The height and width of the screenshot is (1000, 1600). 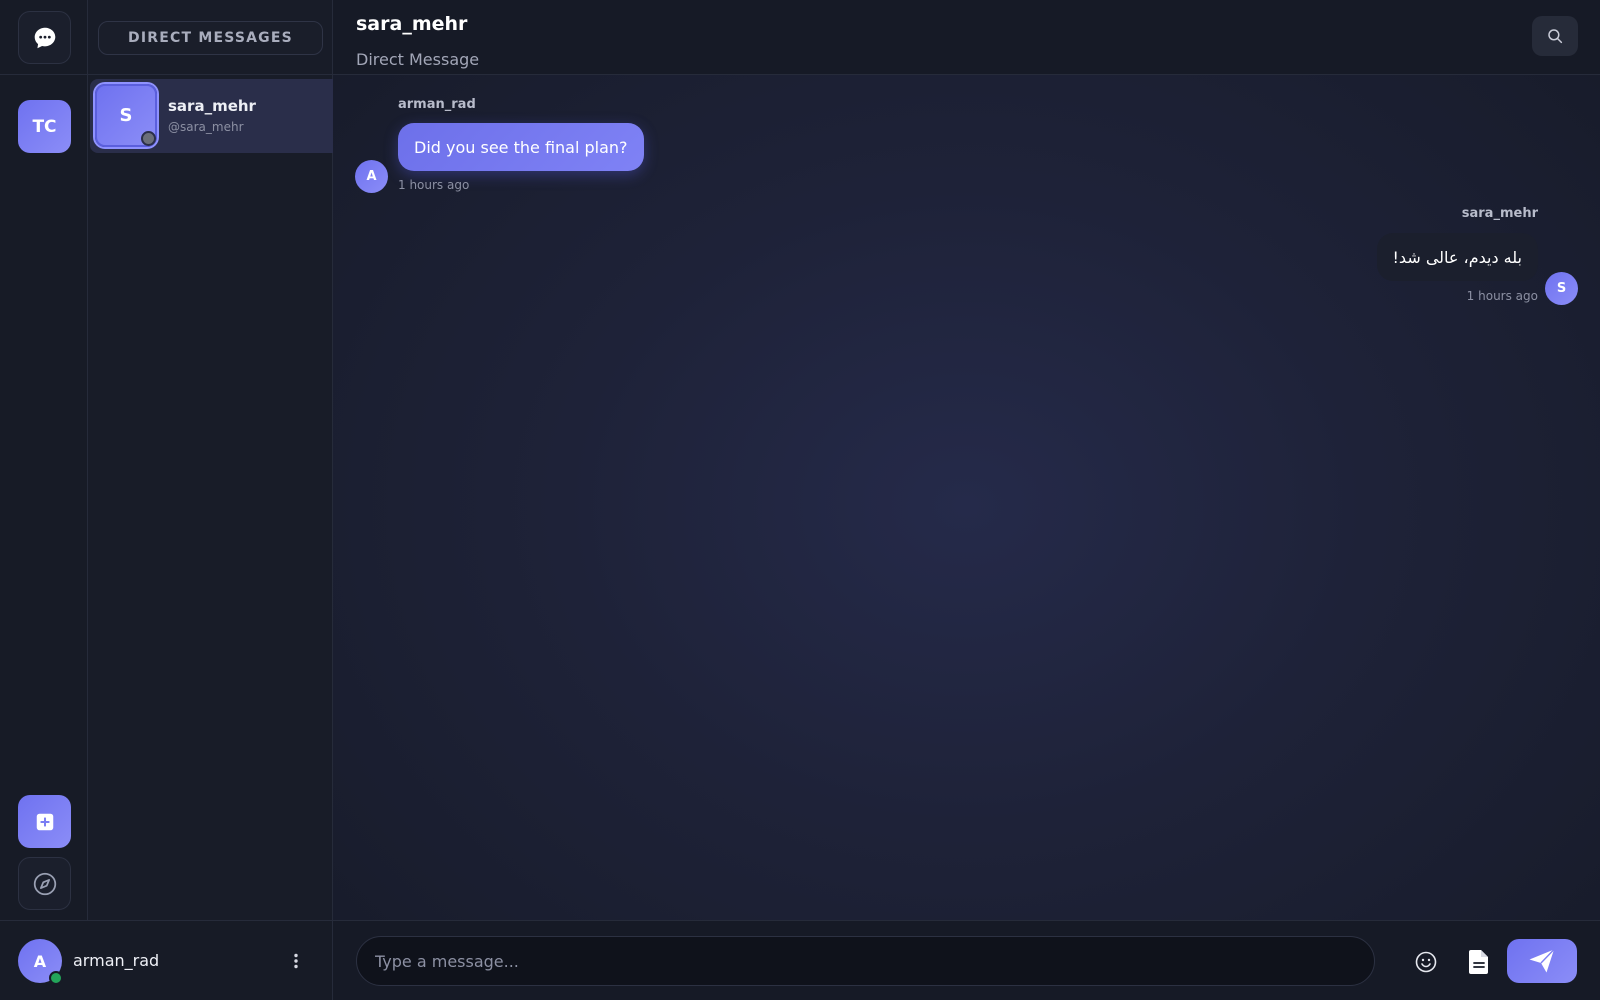 I want to click on online-status-dot, so click(x=56, y=978).